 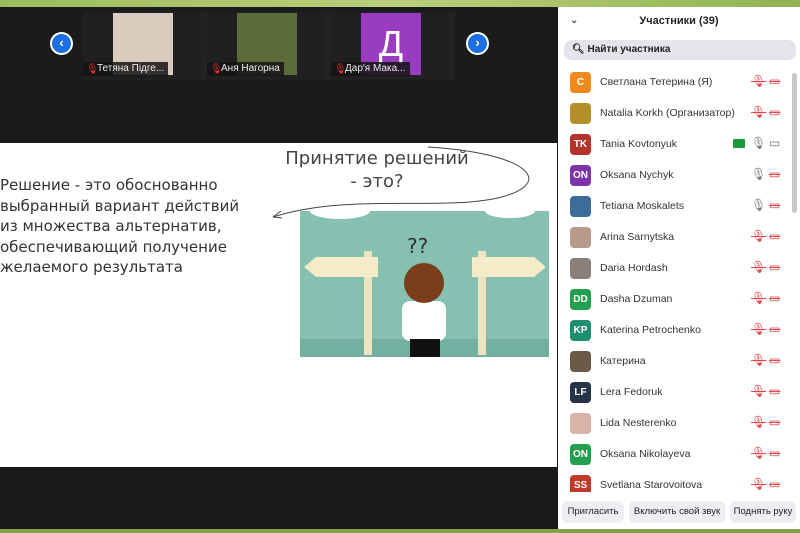 I want to click on avatar: SS, so click(x=580, y=483).